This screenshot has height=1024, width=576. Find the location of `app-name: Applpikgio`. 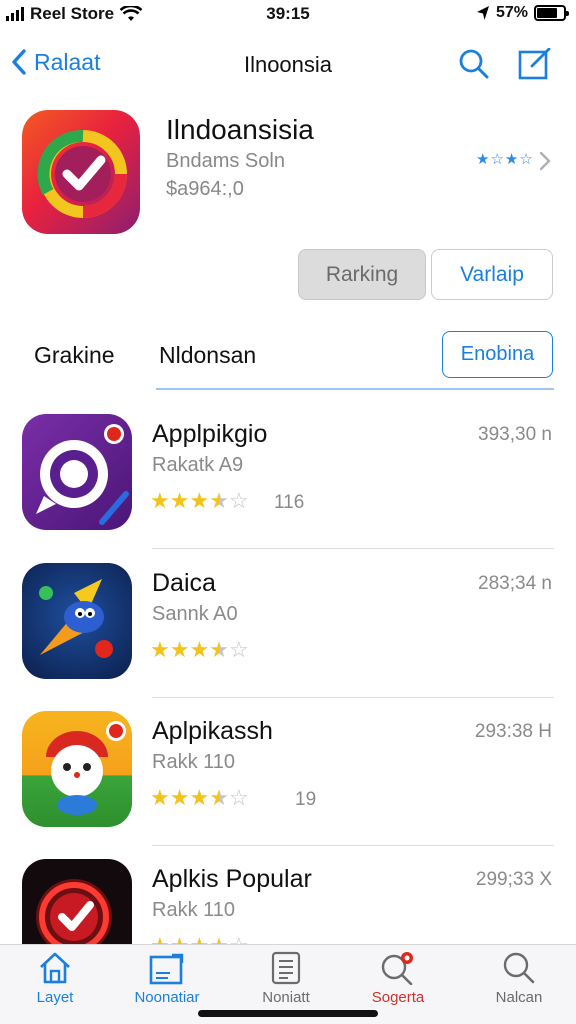

app-name: Applpikgio is located at coordinates (210, 434).